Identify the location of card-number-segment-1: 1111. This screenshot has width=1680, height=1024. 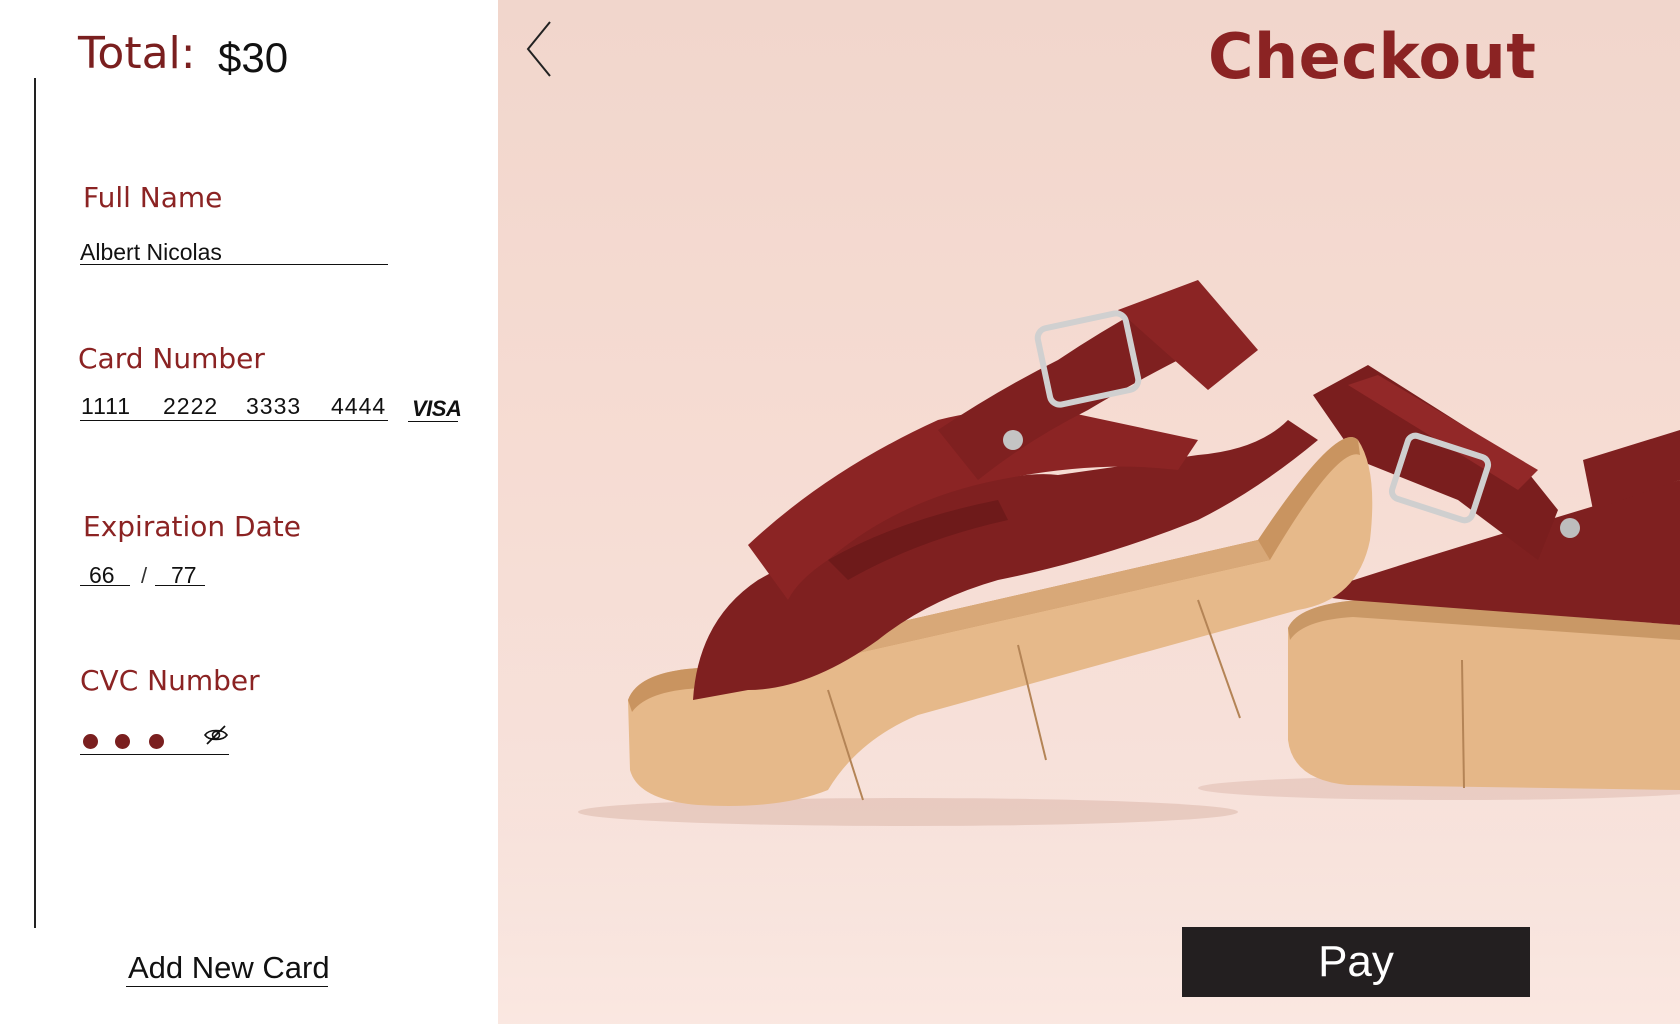
(106, 406).